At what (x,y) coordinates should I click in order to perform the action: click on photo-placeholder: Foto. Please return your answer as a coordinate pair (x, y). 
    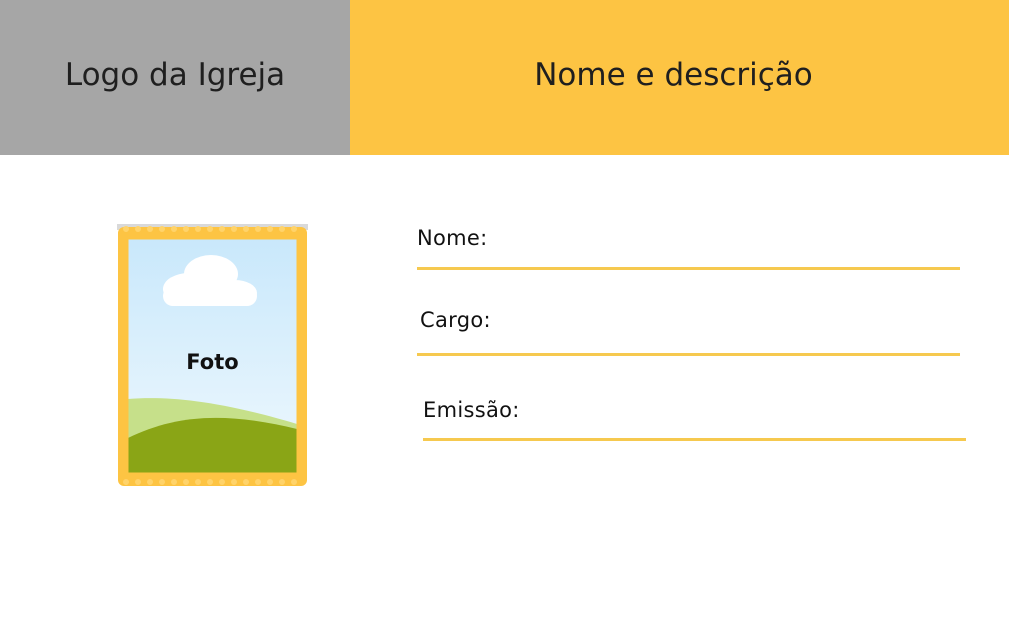
    Looking at the image, I should click on (212, 355).